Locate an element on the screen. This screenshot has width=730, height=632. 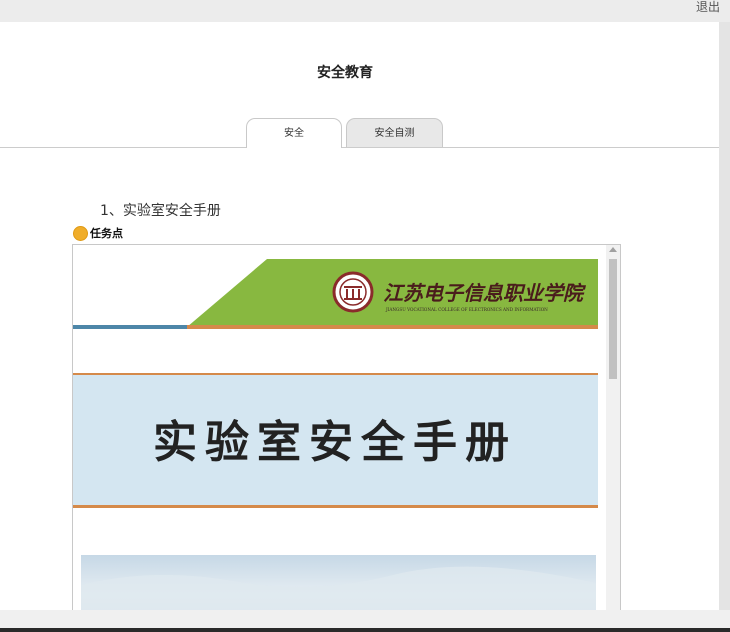
page-title: 安全教育 is located at coordinates (345, 73).